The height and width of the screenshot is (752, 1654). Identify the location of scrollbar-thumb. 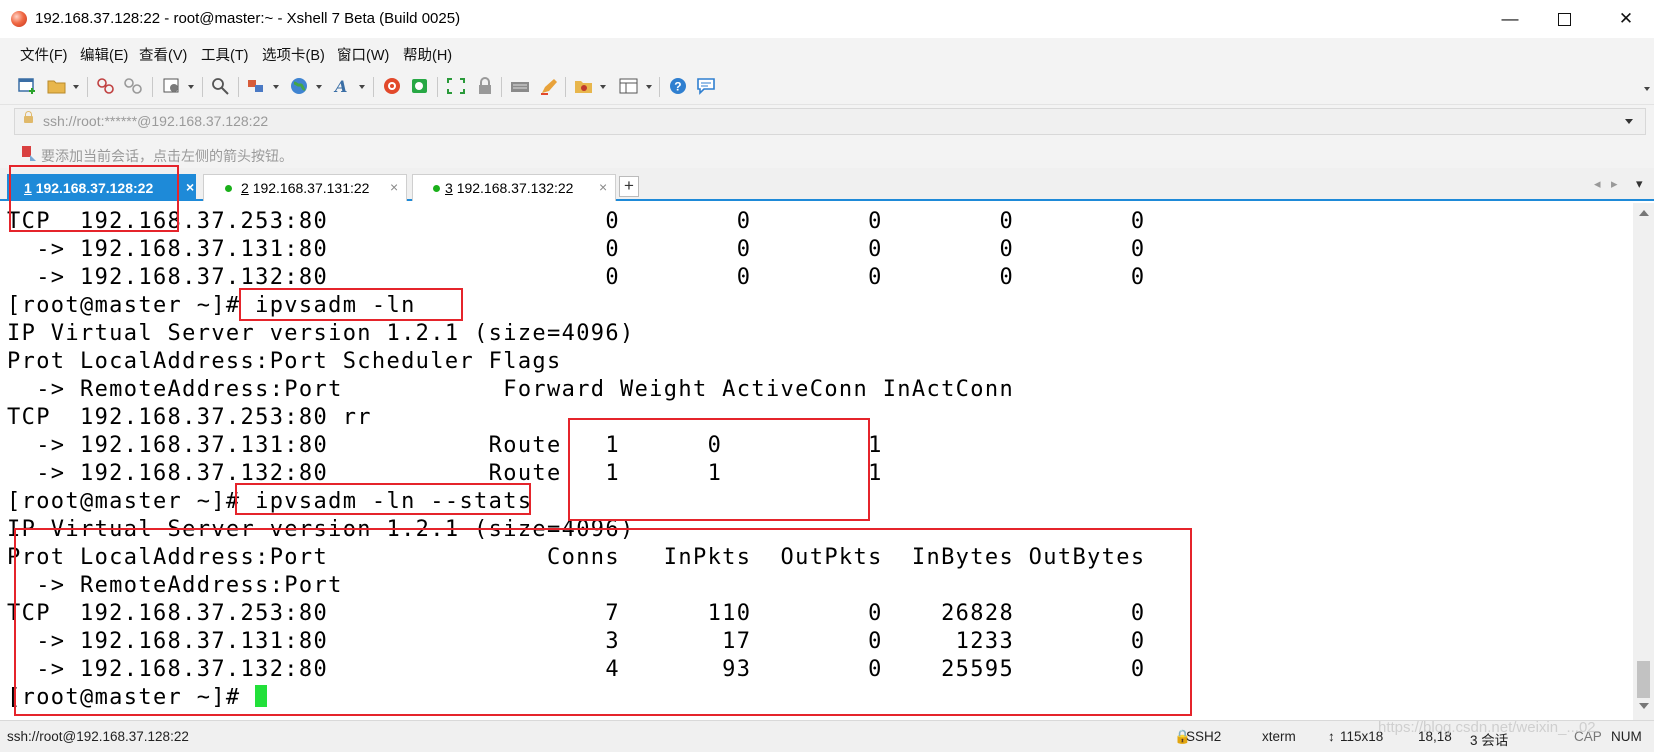
(1643, 679).